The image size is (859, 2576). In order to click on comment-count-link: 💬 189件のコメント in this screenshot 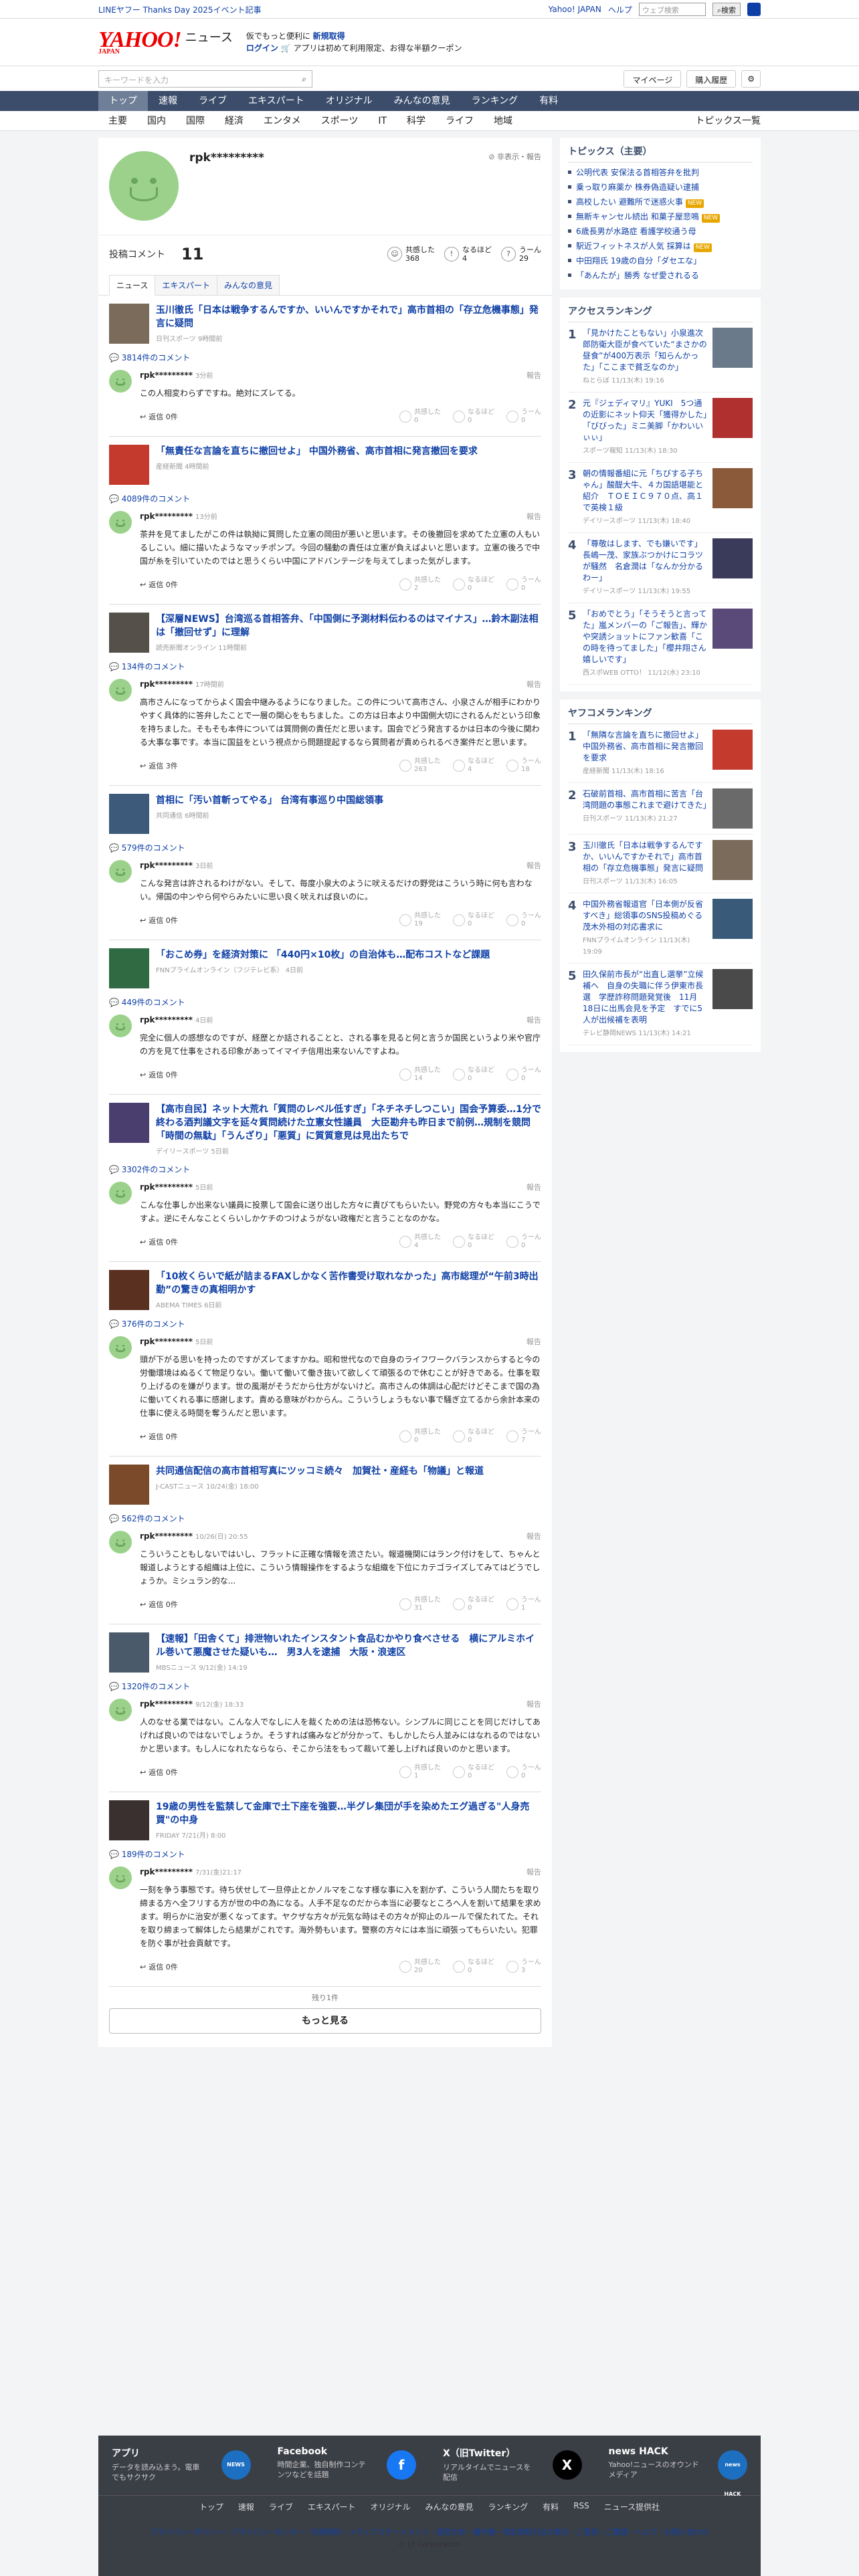, I will do `click(325, 1854)`.